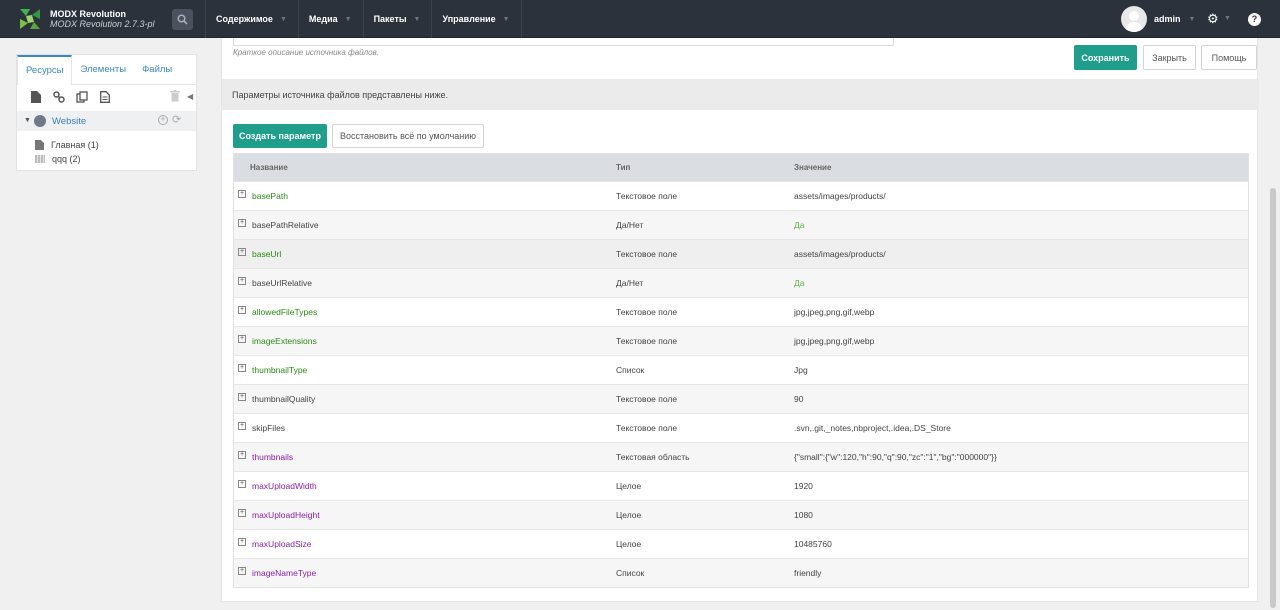 The width and height of the screenshot is (1280, 610). I want to click on table-row: + maxUploadSize Целое 10485760, so click(741, 543).